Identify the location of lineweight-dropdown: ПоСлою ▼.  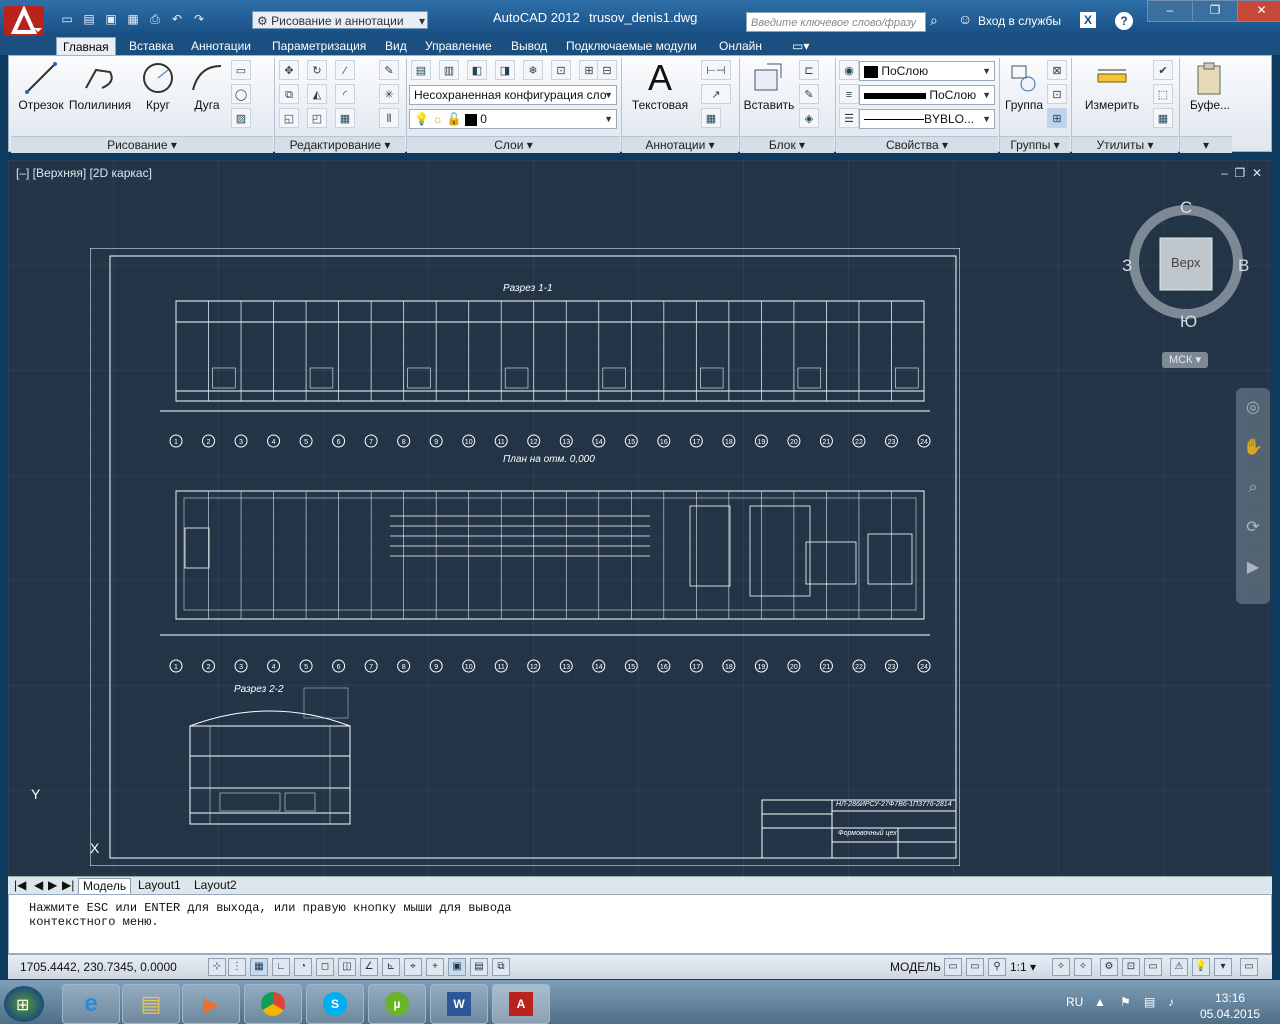
(927, 95).